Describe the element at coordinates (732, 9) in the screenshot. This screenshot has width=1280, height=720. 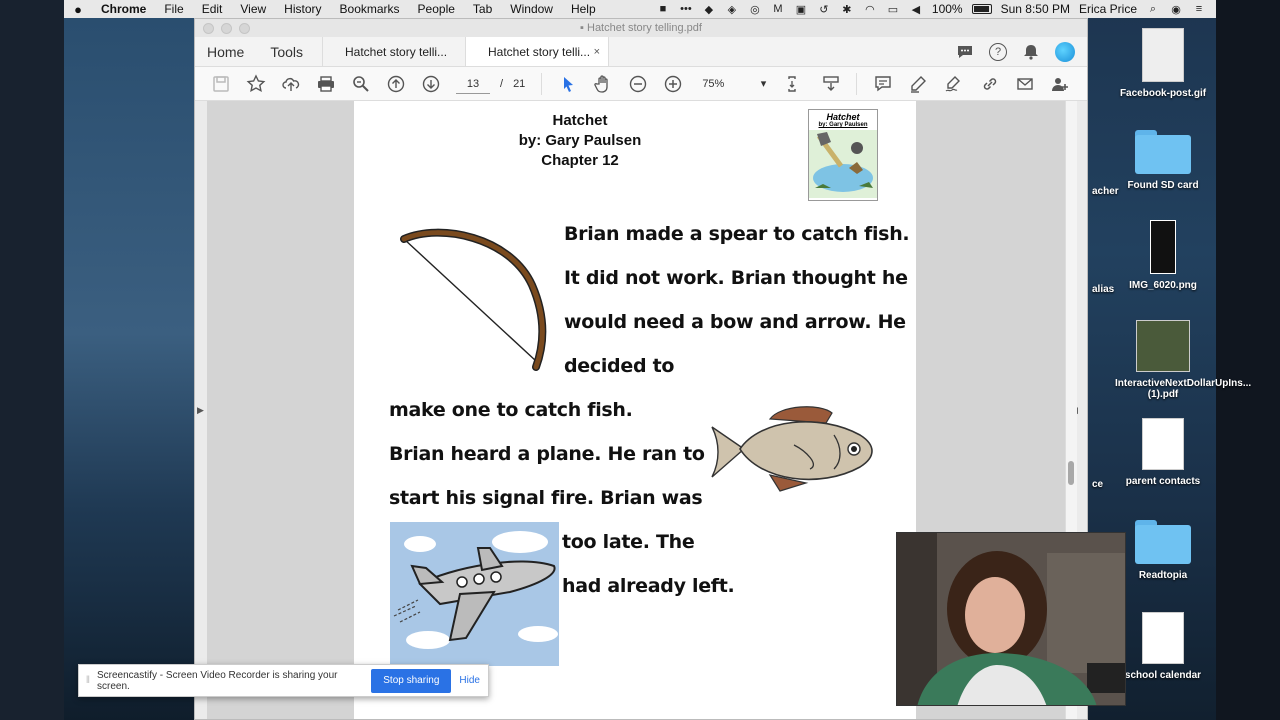
I see `shield-icon: ◈` at that location.